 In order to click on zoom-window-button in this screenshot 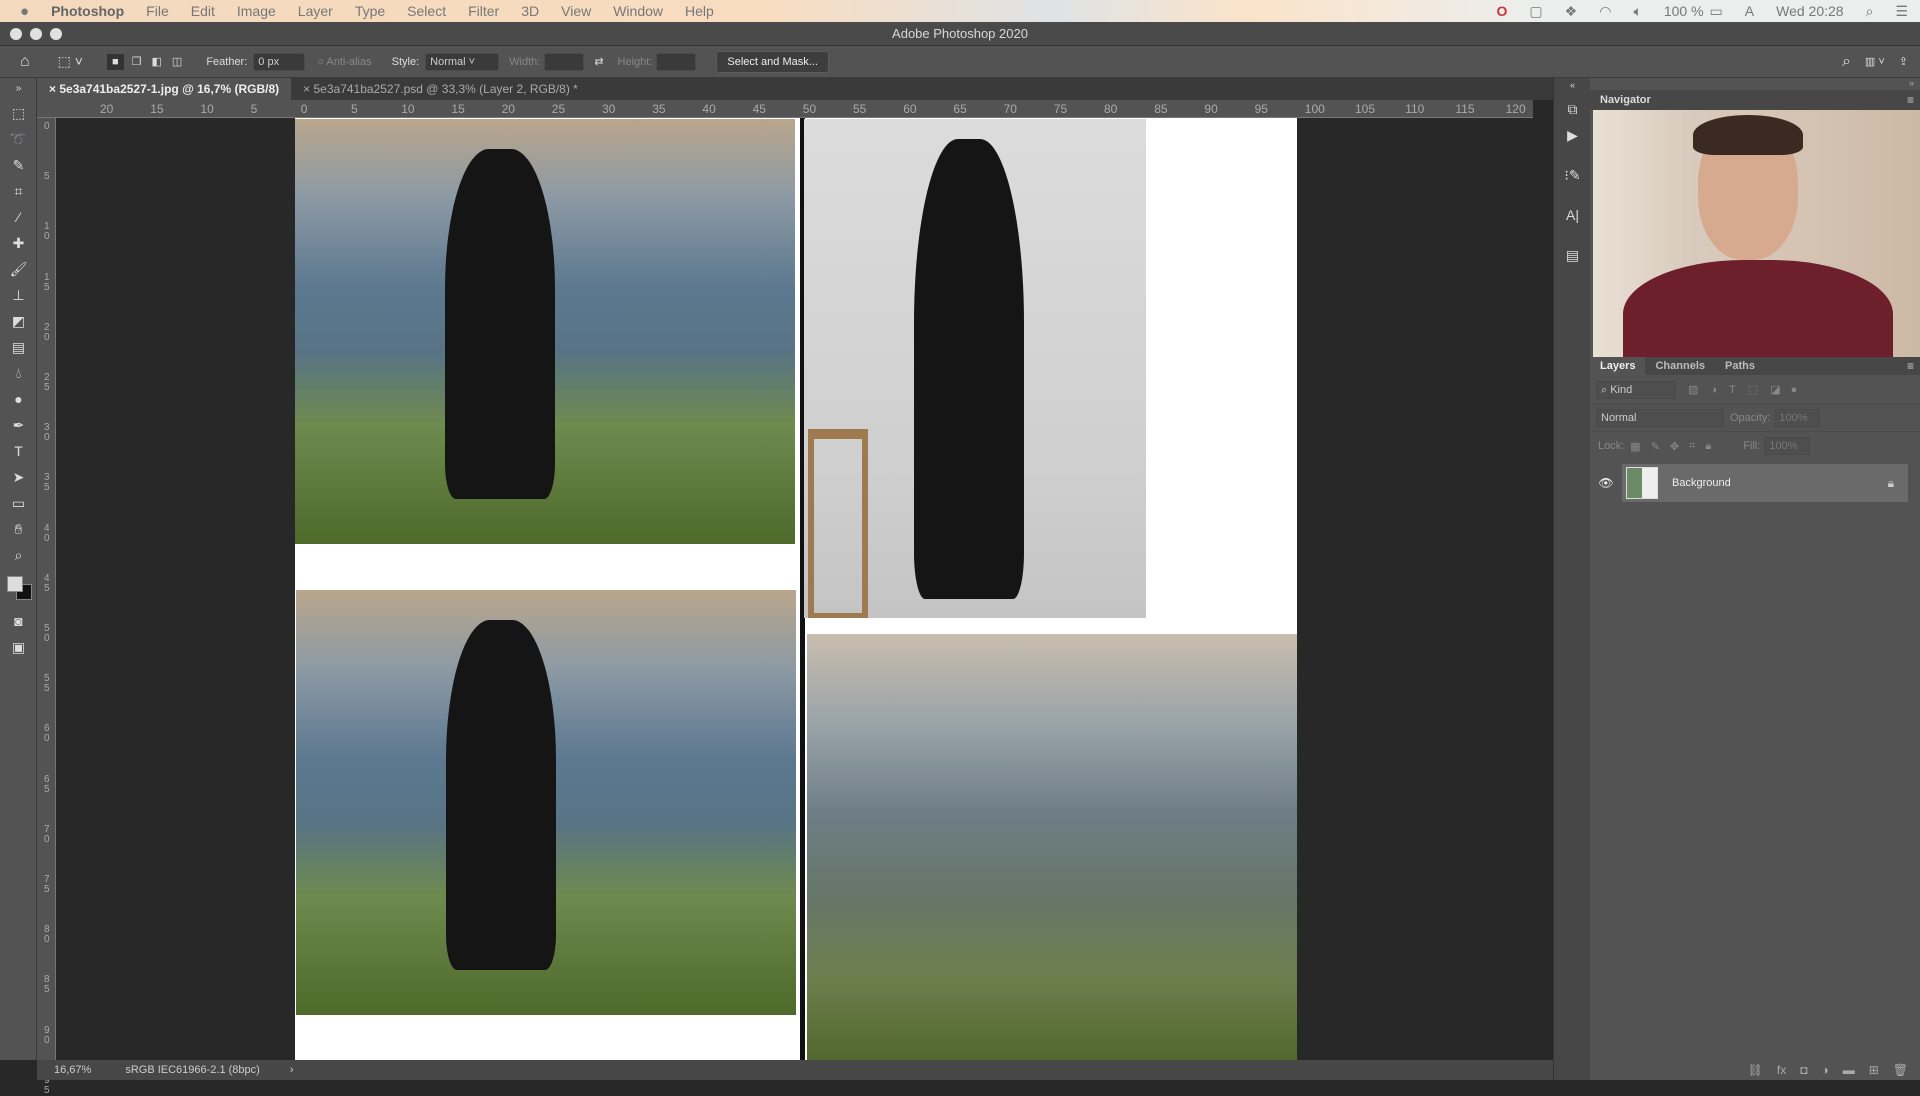, I will do `click(56, 34)`.